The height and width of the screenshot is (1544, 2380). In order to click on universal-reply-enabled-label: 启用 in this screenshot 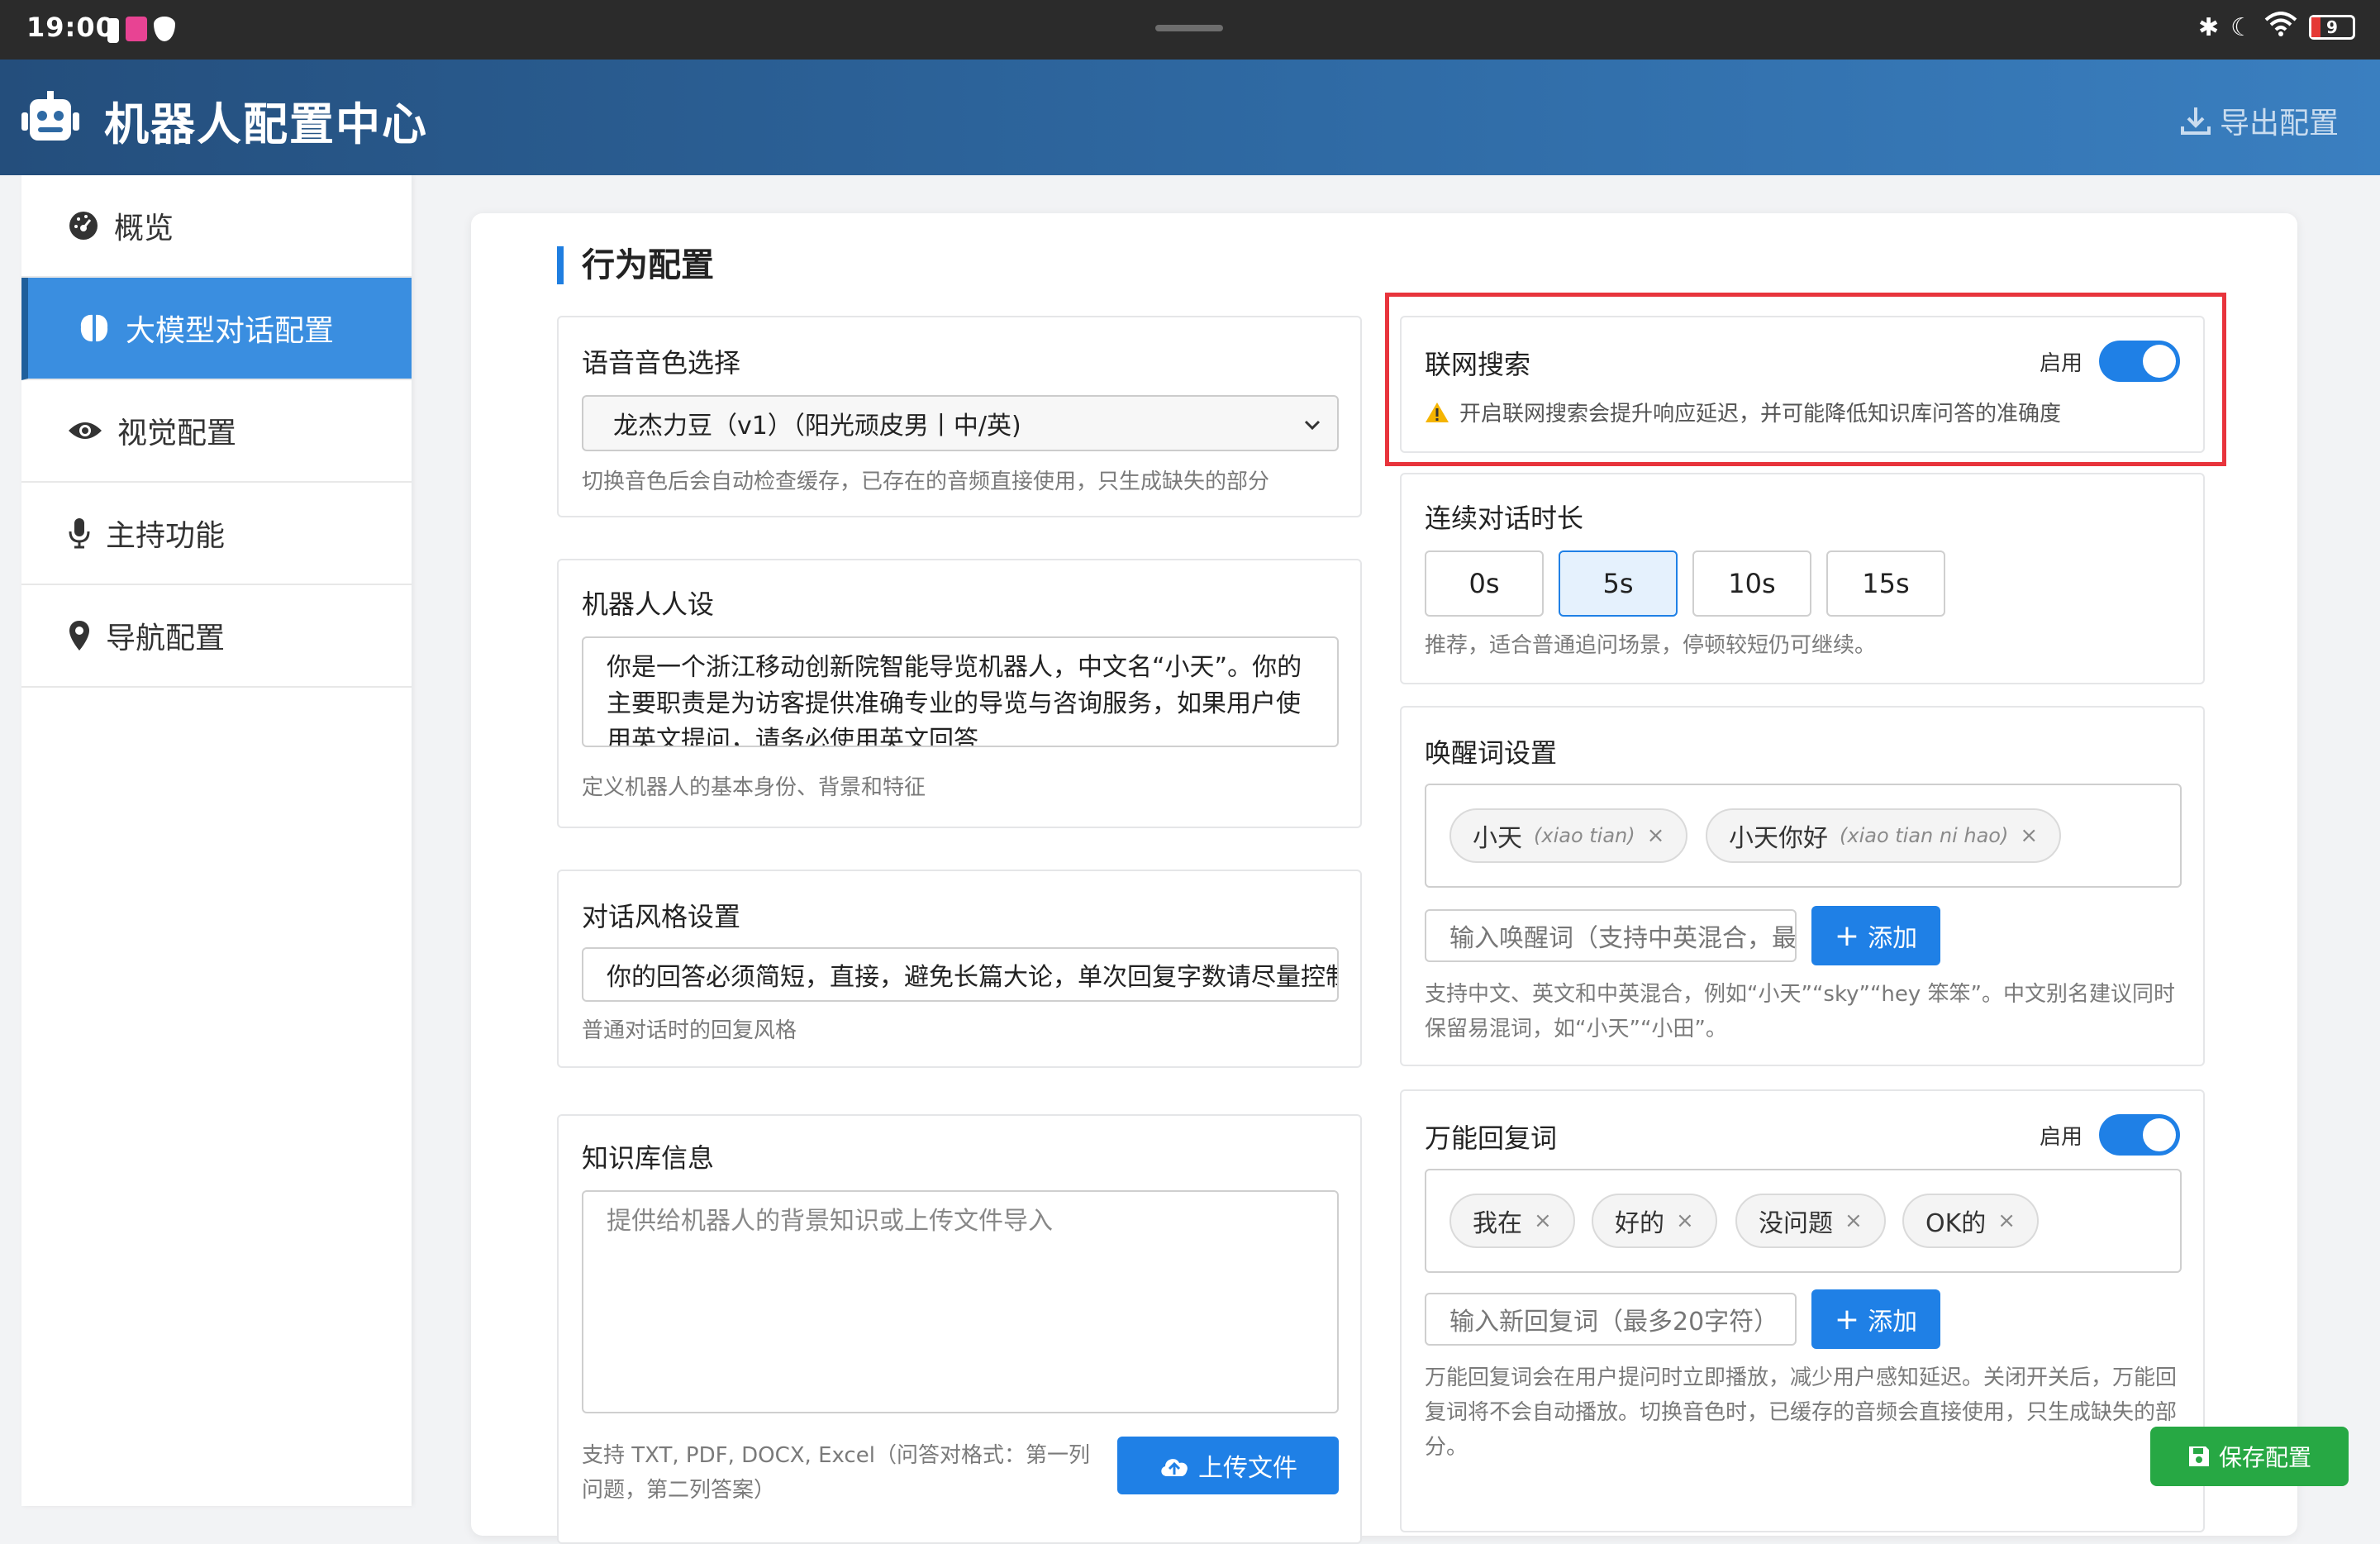, I will do `click(2060, 1137)`.